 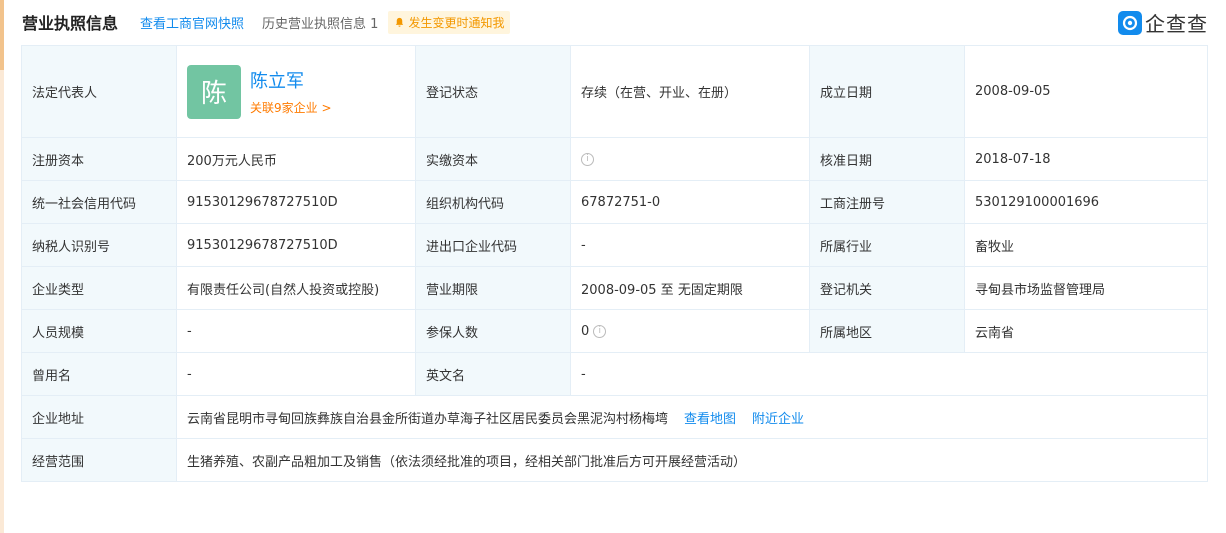 I want to click on english-name-value: -, so click(x=889, y=374).